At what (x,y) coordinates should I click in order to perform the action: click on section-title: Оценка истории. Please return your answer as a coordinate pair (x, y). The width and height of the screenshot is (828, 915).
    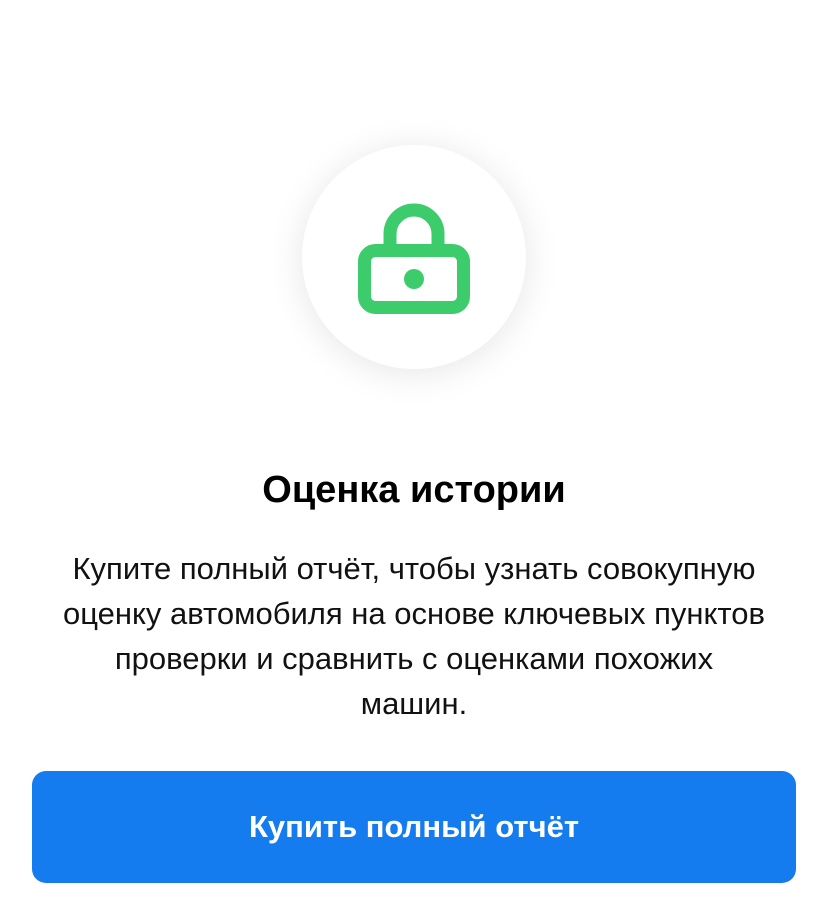
    Looking at the image, I should click on (414, 490).